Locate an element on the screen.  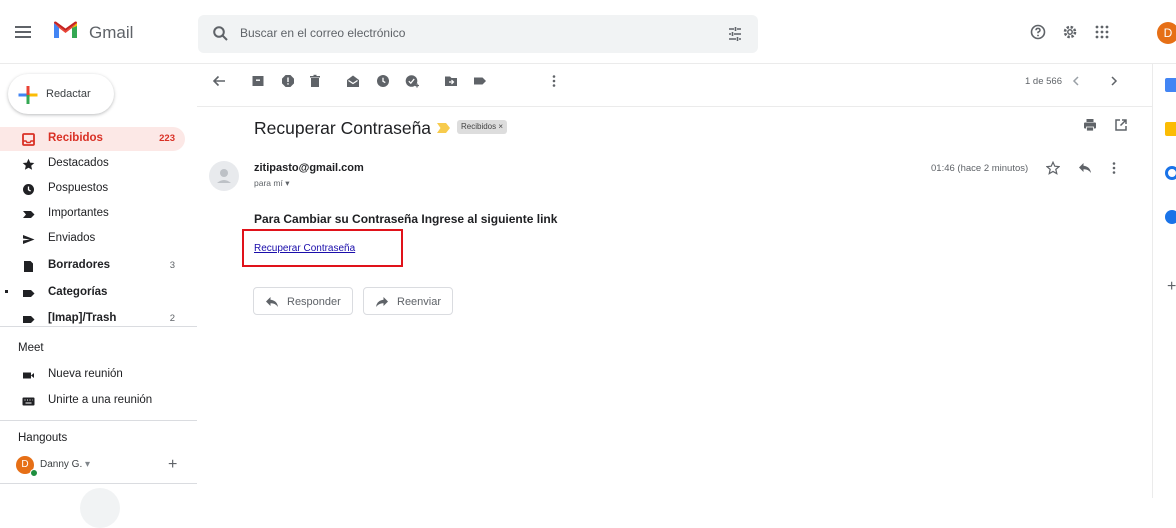
toolbar-divider is located at coordinates (674, 106).